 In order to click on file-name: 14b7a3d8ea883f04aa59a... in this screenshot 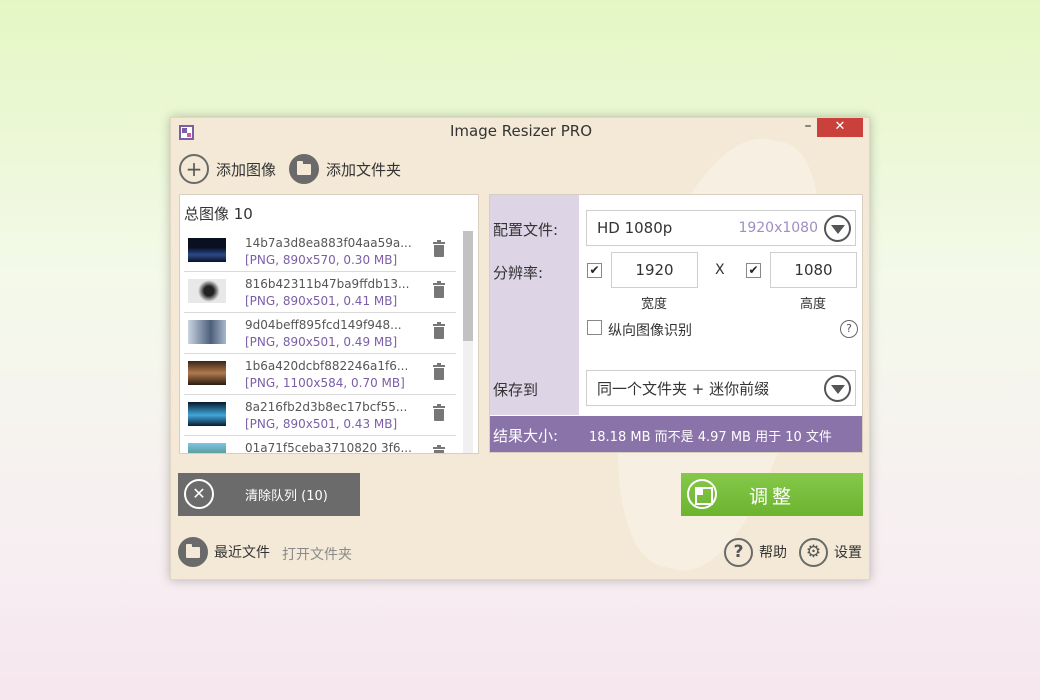, I will do `click(328, 243)`.